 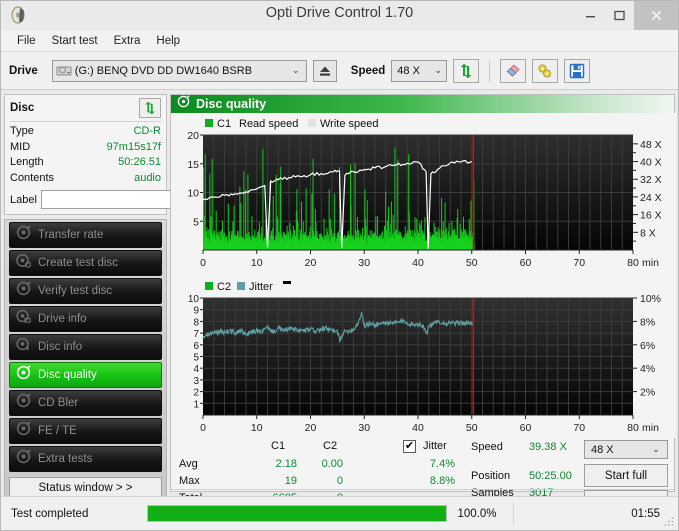 What do you see at coordinates (339, 41) in the screenshot?
I see `menu-bar: File Start test Extra Help` at bounding box center [339, 41].